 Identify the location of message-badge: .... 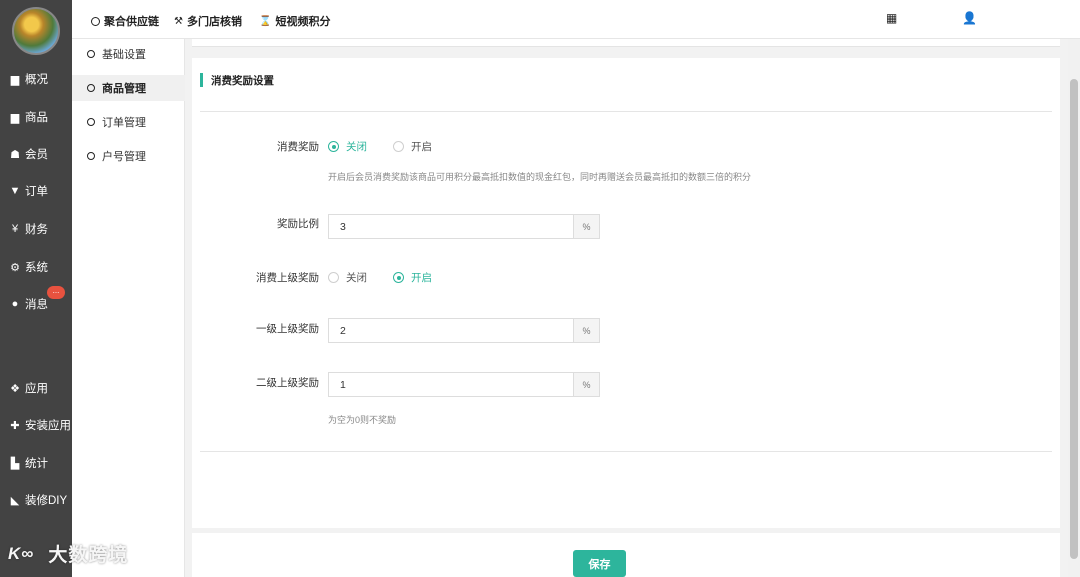
(56, 292).